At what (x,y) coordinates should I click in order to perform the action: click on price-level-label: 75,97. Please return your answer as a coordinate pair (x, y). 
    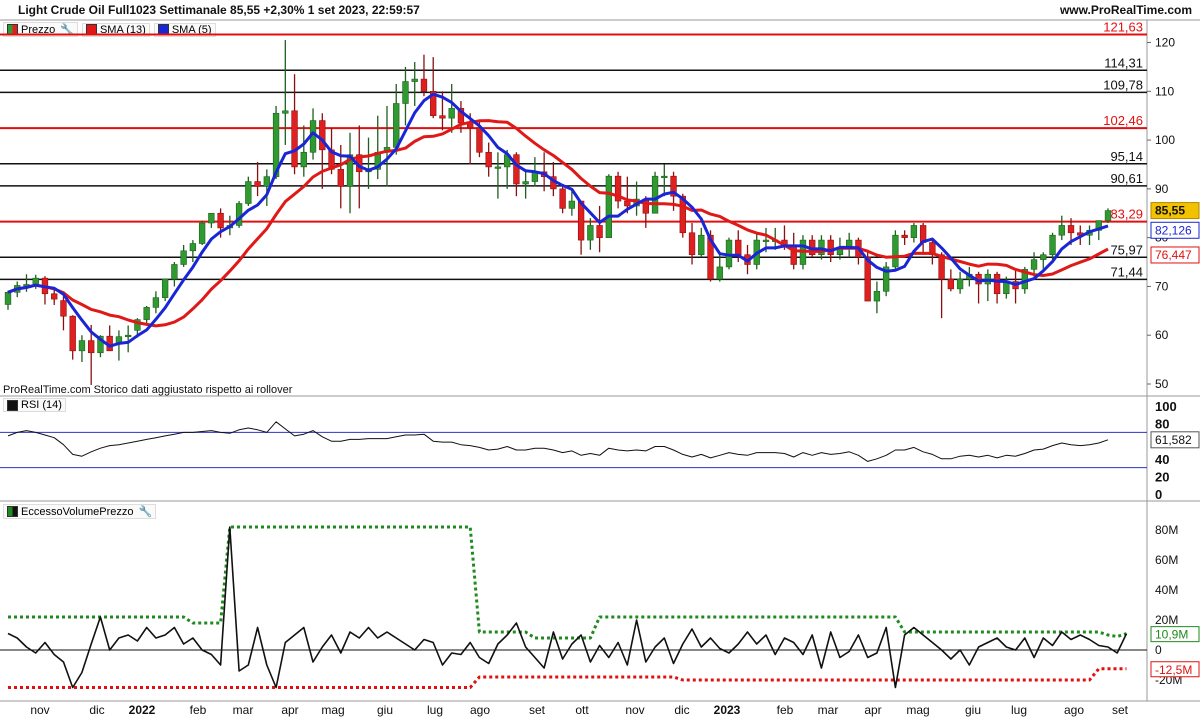
    Looking at the image, I should click on (1126, 249).